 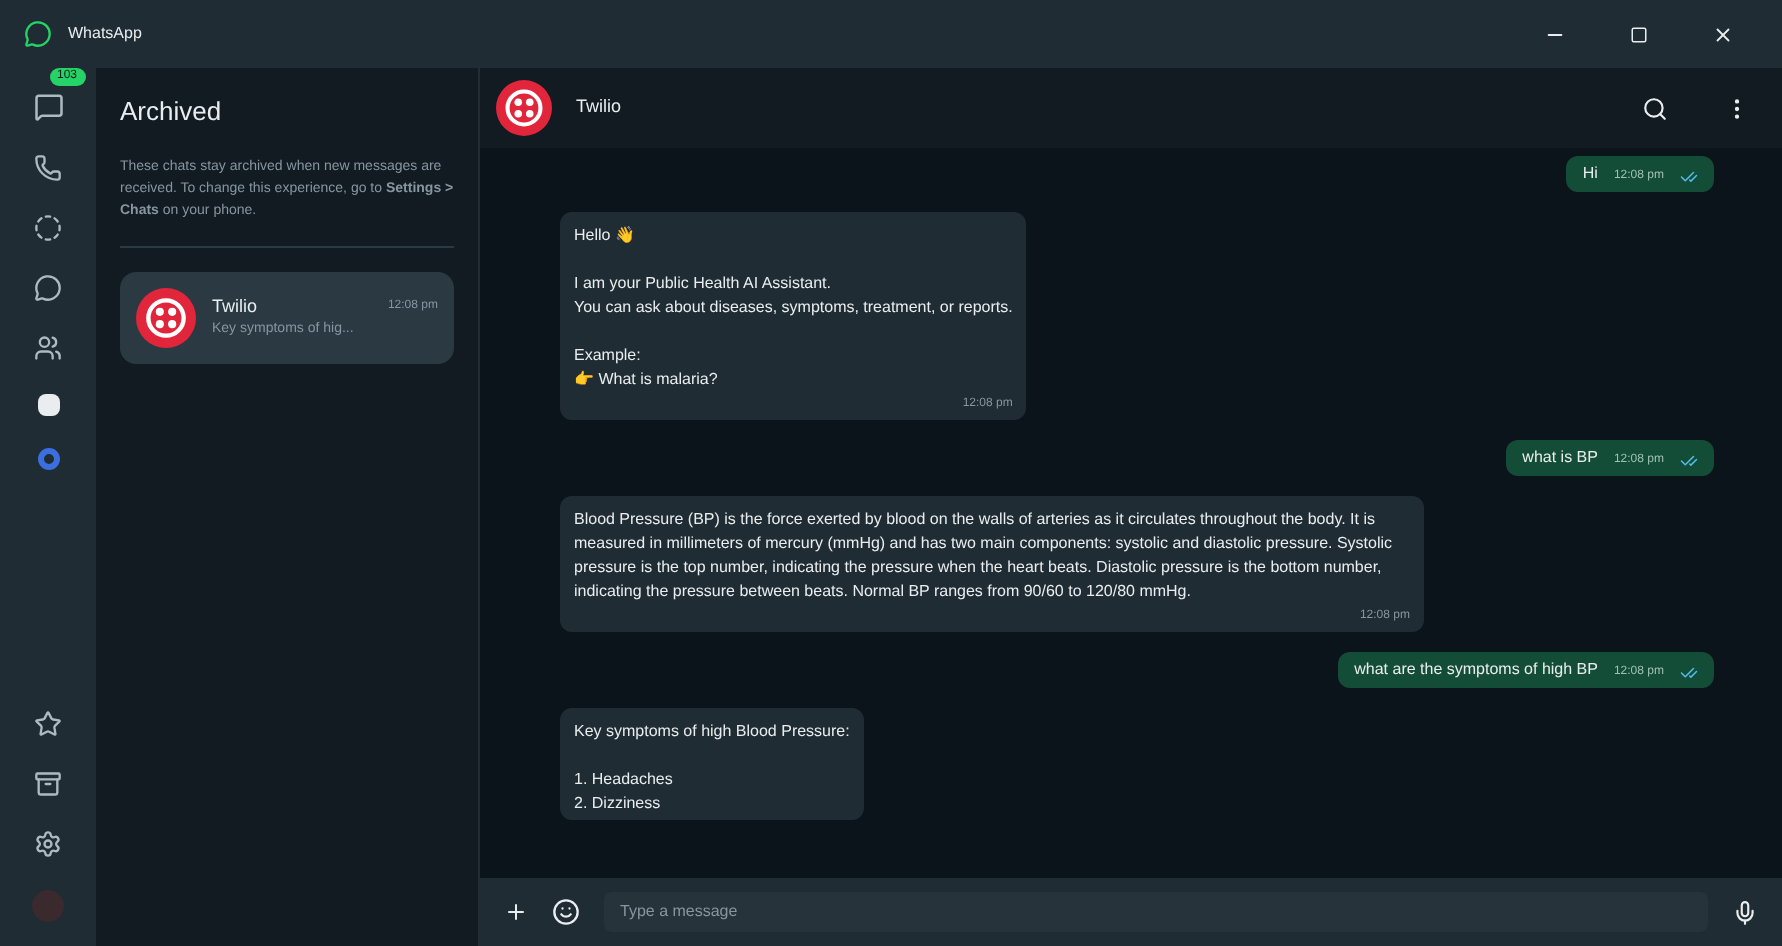 I want to click on message-text: Key symptoms of high Blood Pressure:, so click(x=712, y=732).